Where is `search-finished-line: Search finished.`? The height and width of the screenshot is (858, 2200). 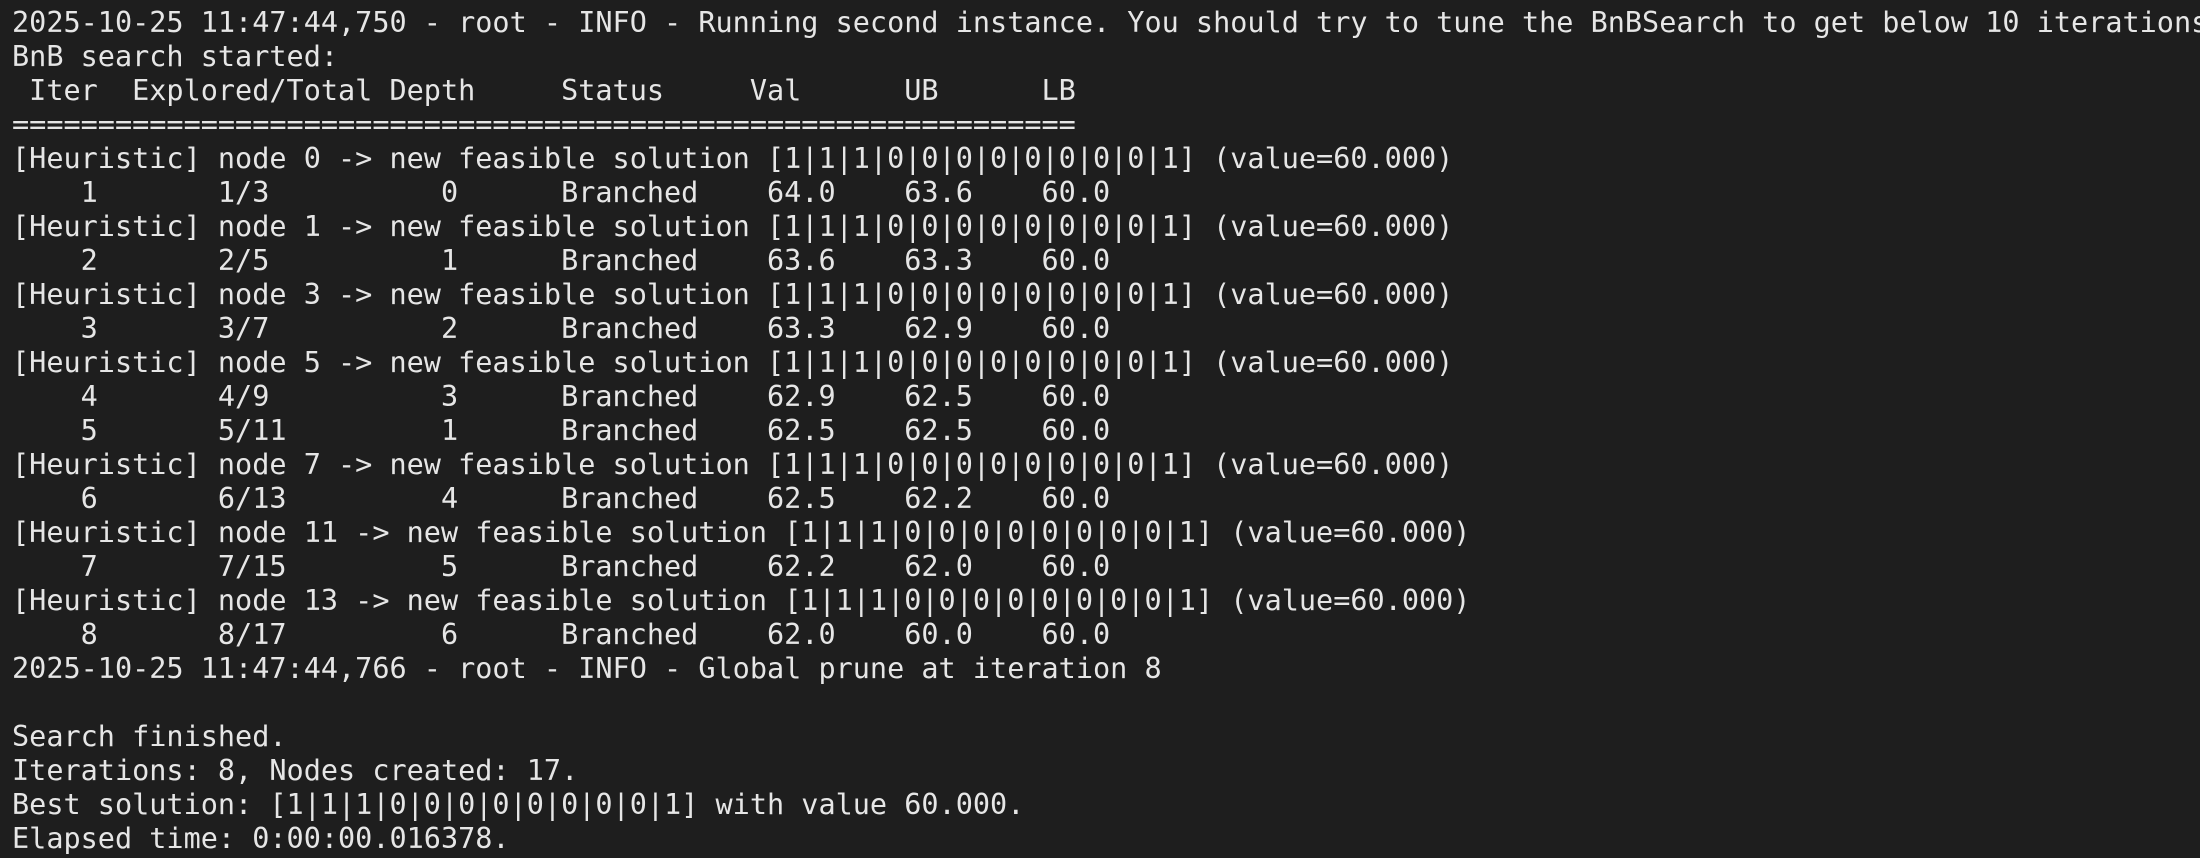
search-finished-line: Search finished. is located at coordinates (149, 736).